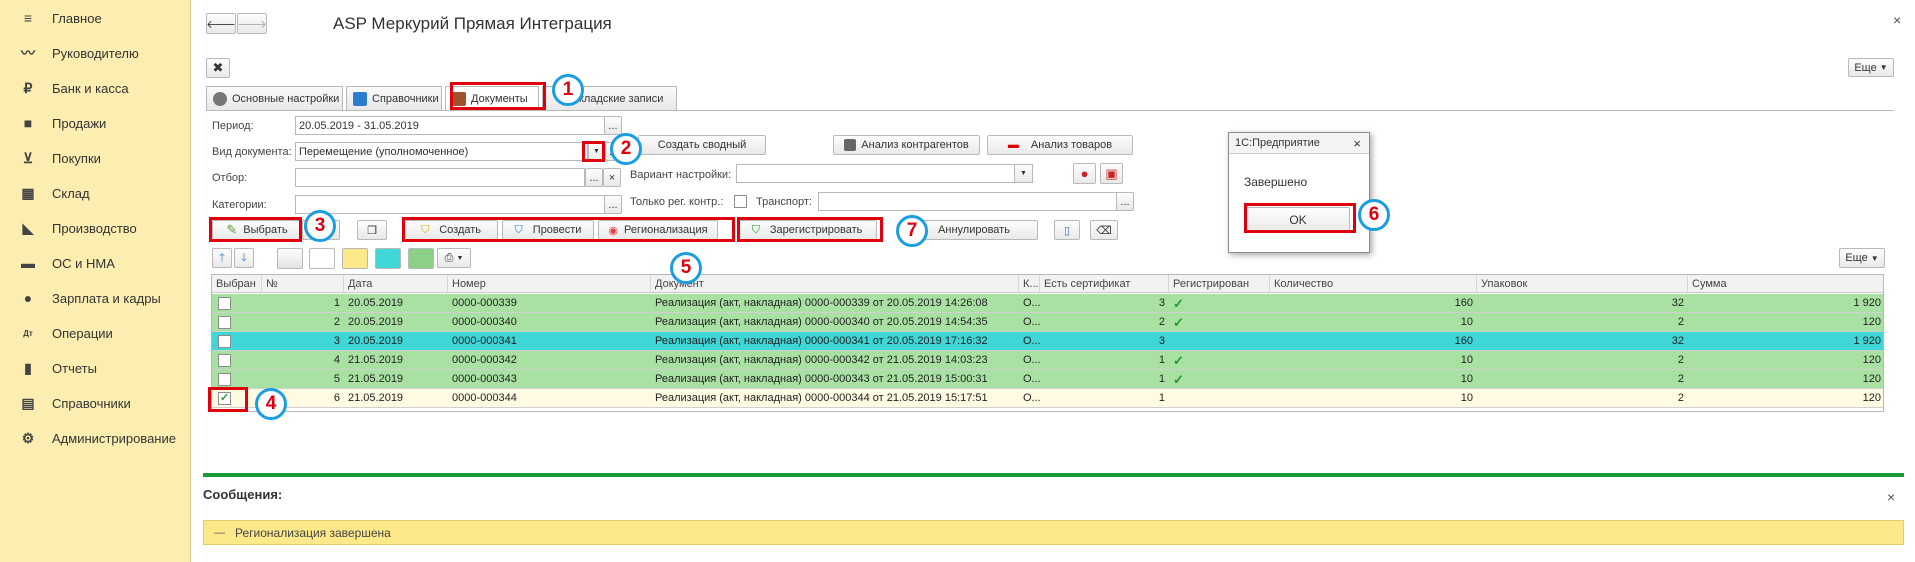 This screenshot has height=562, width=1915. Describe the element at coordinates (252, 23) in the screenshot. I see `forward-button: 🡒` at that location.